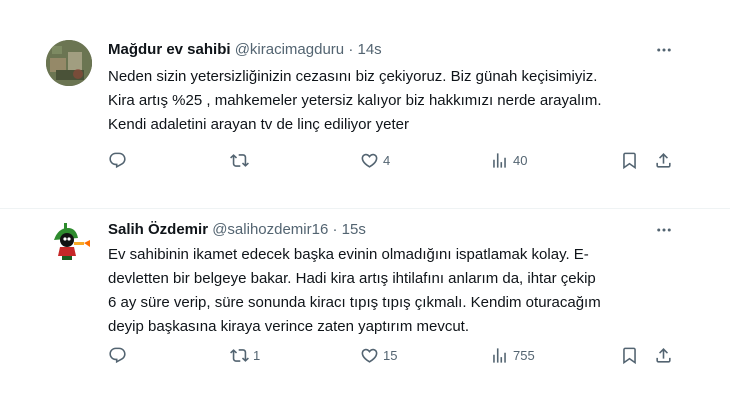 Image resolution: width=730 pixels, height=420 pixels. What do you see at coordinates (508, 160) in the screenshot?
I see `views-button: 40` at bounding box center [508, 160].